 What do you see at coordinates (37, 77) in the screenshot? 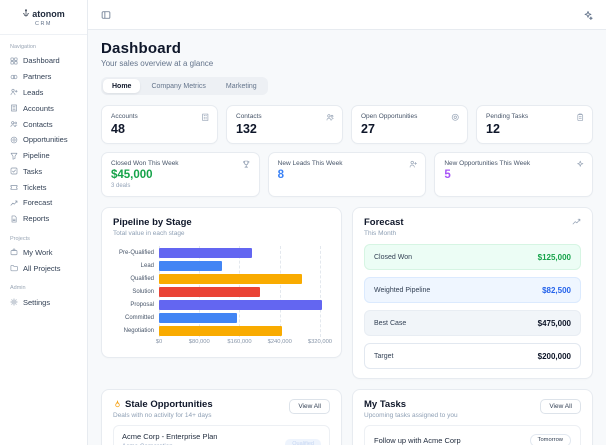
I see `sidebar-item-label: Partners` at bounding box center [37, 77].